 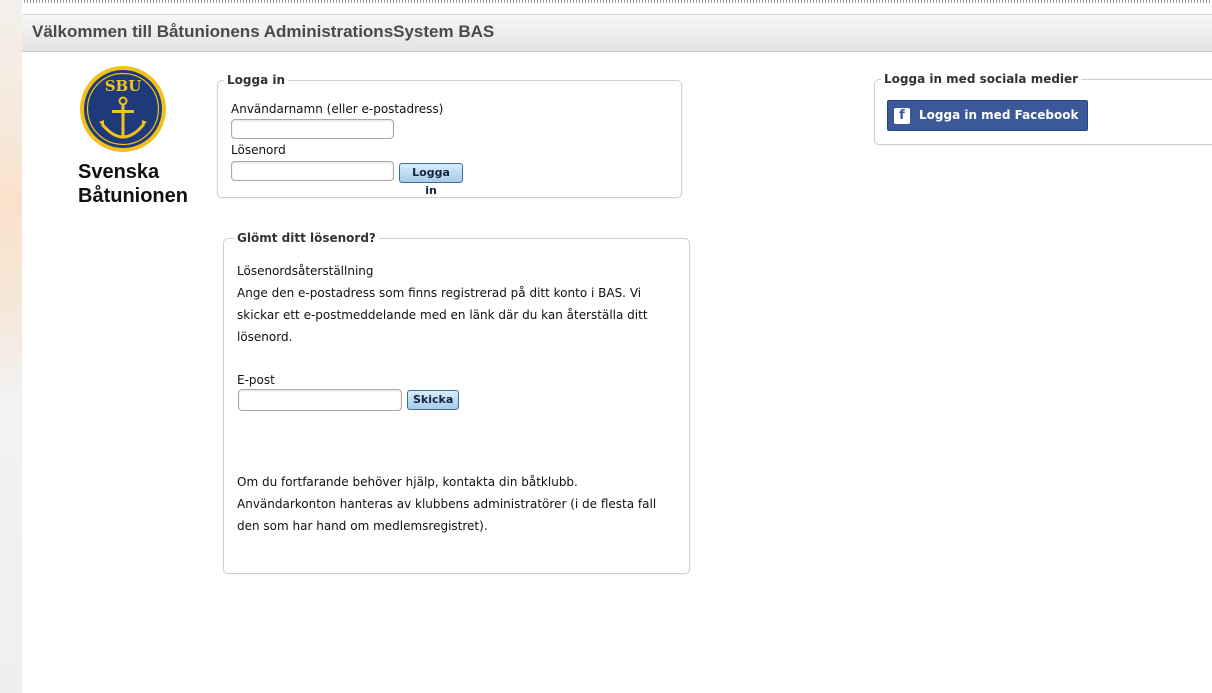 I want to click on organization-name: Svenska Båtunionen, so click(x=138, y=184).